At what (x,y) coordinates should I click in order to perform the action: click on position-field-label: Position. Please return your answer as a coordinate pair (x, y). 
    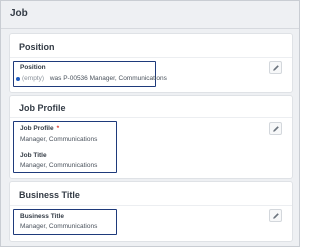
    Looking at the image, I should click on (33, 67).